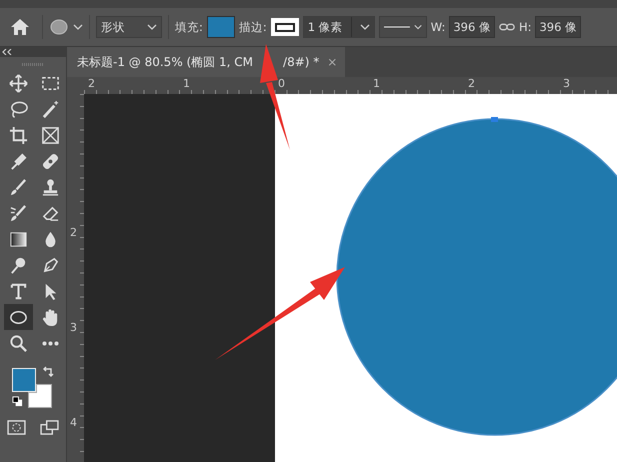  I want to click on frame-icon, so click(50, 135).